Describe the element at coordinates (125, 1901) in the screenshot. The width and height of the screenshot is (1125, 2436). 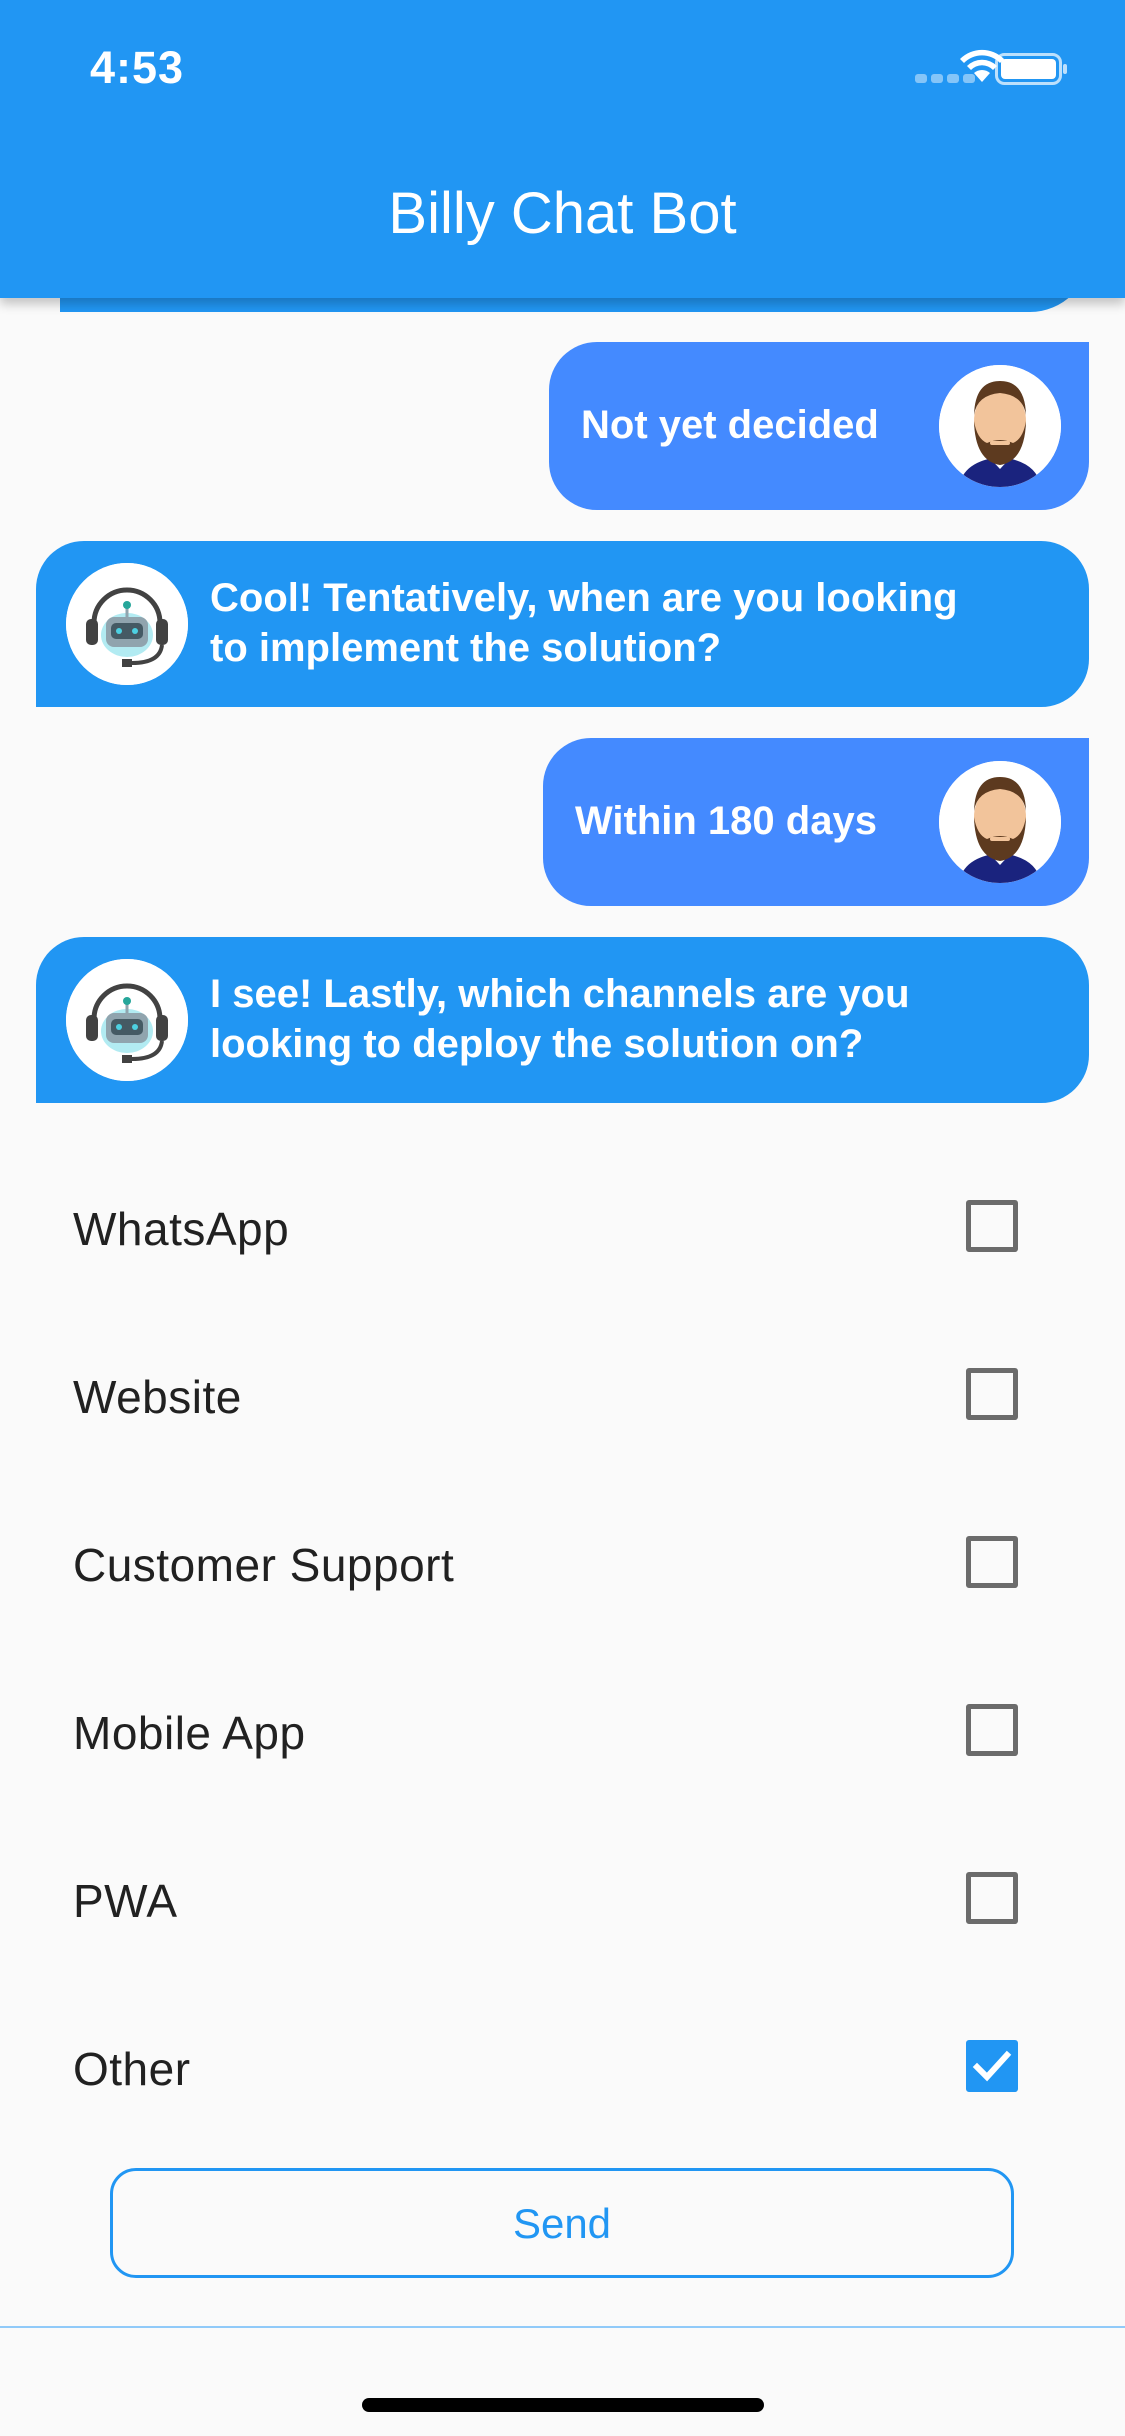
I see `option-label: PWA` at that location.